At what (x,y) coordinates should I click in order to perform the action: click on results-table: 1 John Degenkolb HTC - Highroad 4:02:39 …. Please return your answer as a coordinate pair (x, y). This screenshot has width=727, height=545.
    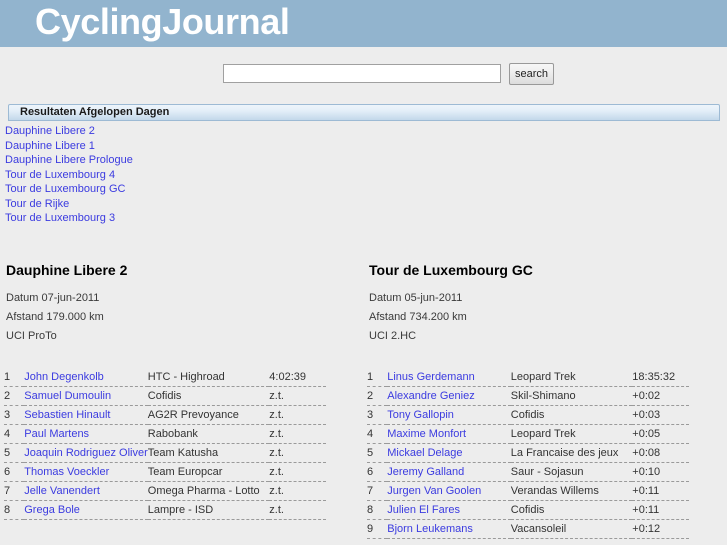
    Looking at the image, I should click on (165, 443).